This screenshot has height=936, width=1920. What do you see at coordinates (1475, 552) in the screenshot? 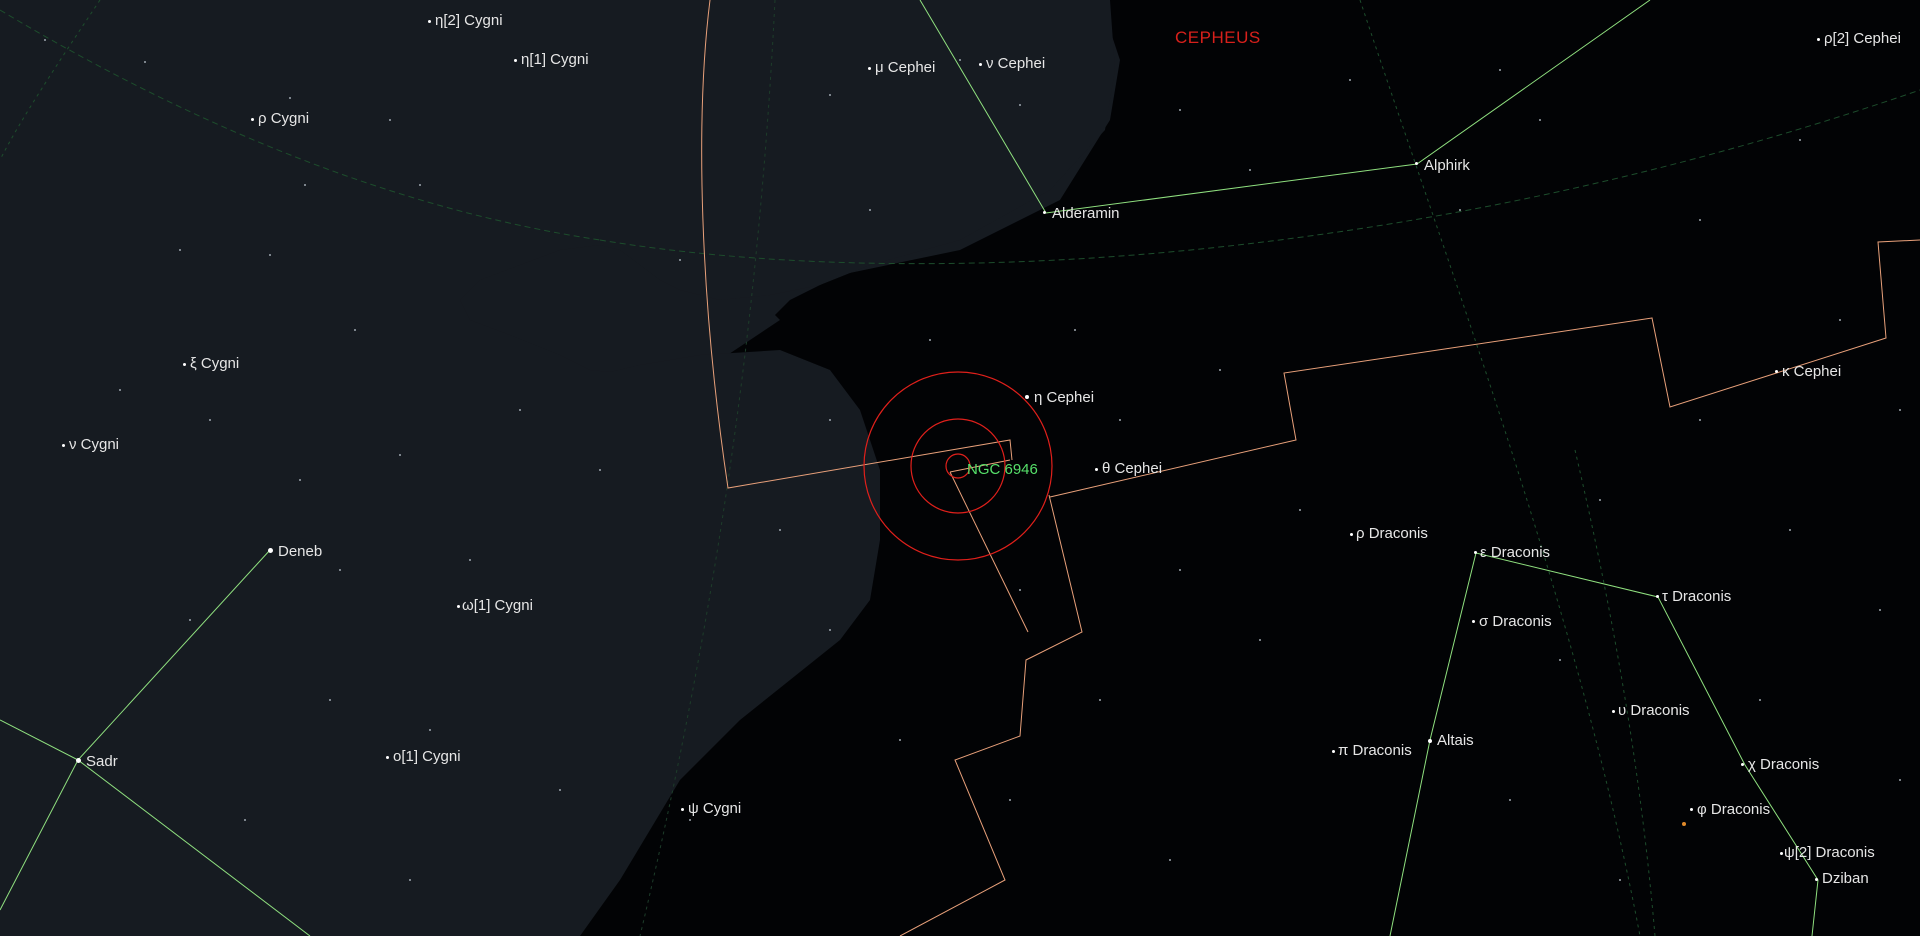
I see `star-epsilon-draconis` at bounding box center [1475, 552].